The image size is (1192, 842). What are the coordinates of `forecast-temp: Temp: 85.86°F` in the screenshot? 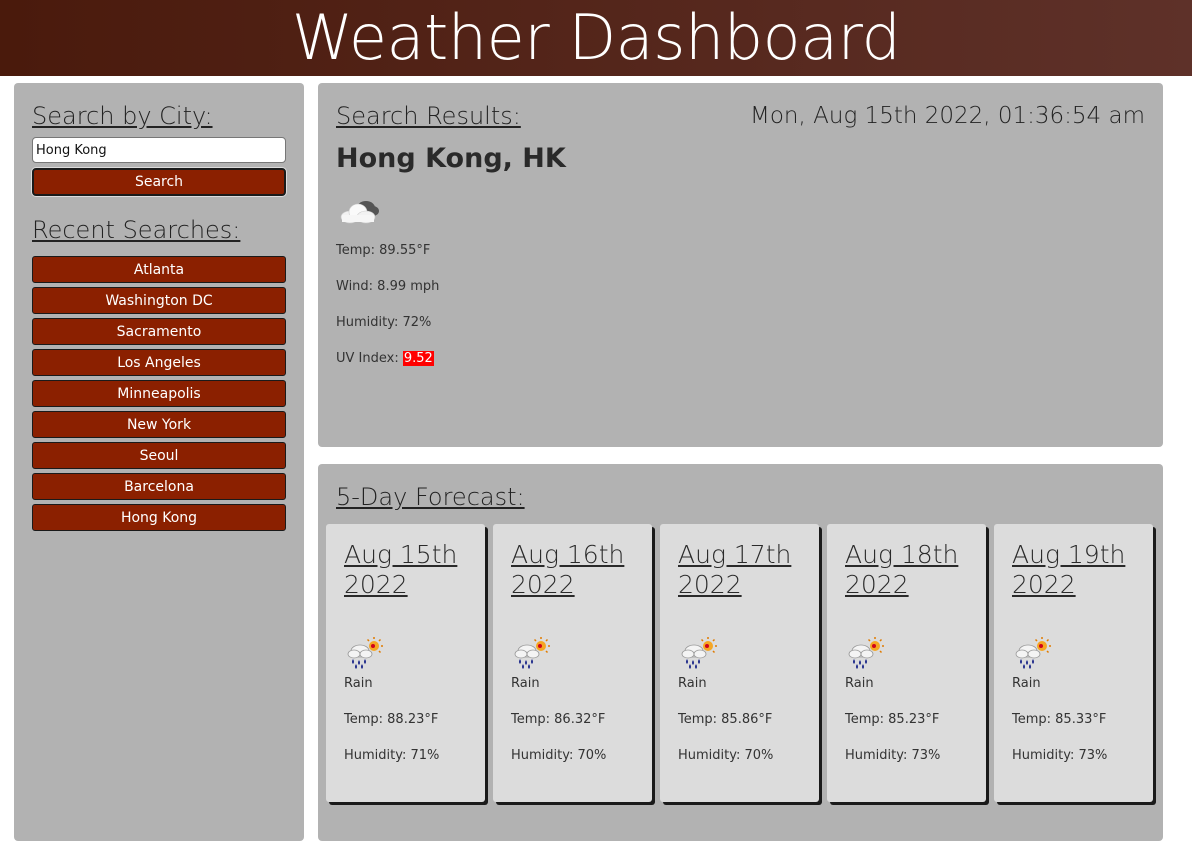 It's located at (725, 719).